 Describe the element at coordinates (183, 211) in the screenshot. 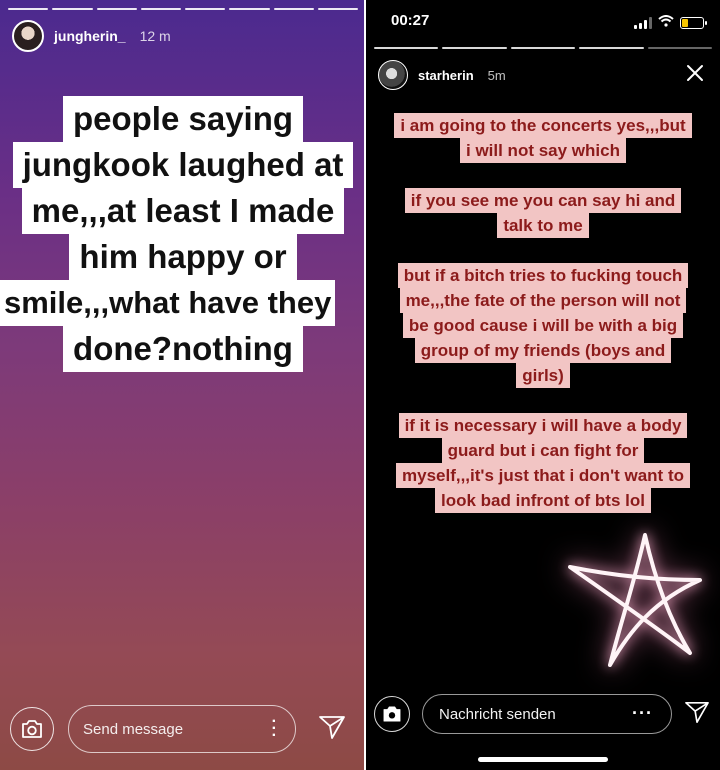

I see `story-text-line: me,,,at least I made` at that location.